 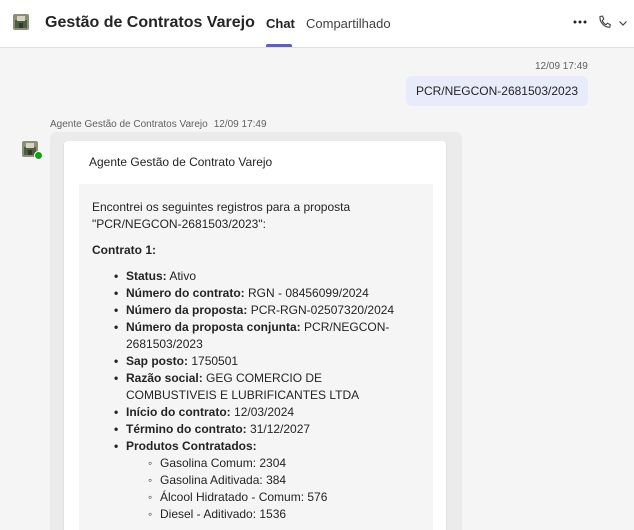 I want to click on product-item: Diesel - Aditivado: 1536, so click(x=280, y=514).